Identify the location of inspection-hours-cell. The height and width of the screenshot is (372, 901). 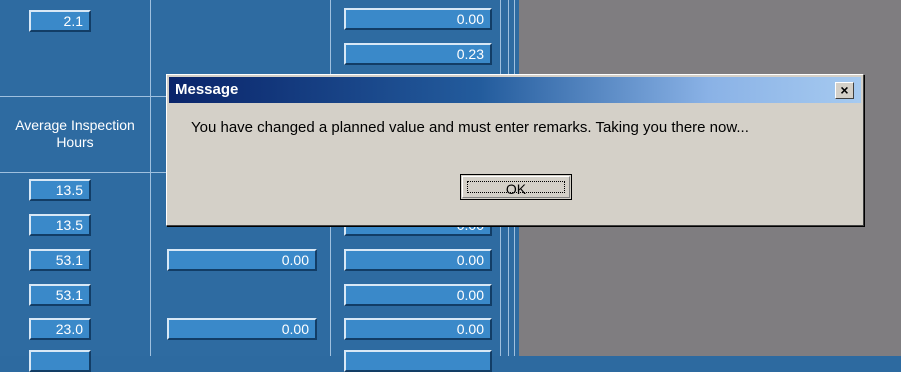
(60, 361).